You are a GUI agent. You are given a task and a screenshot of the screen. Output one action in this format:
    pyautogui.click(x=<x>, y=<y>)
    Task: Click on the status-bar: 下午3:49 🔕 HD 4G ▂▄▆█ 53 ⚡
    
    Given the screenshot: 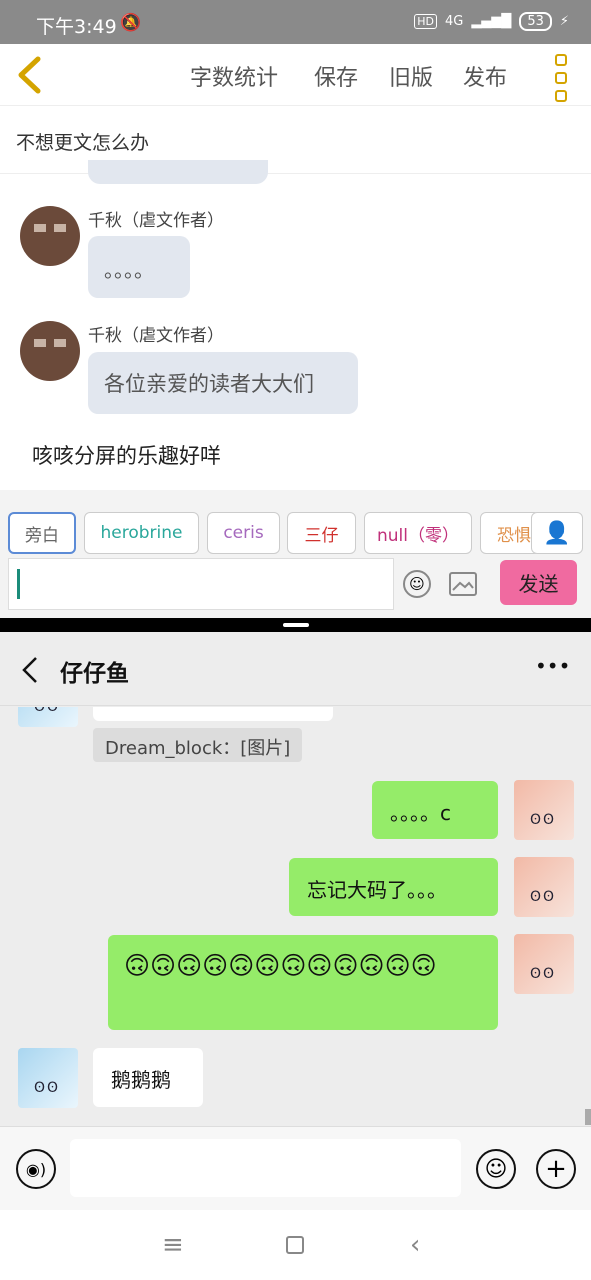 What is the action you would take?
    pyautogui.click(x=295, y=22)
    